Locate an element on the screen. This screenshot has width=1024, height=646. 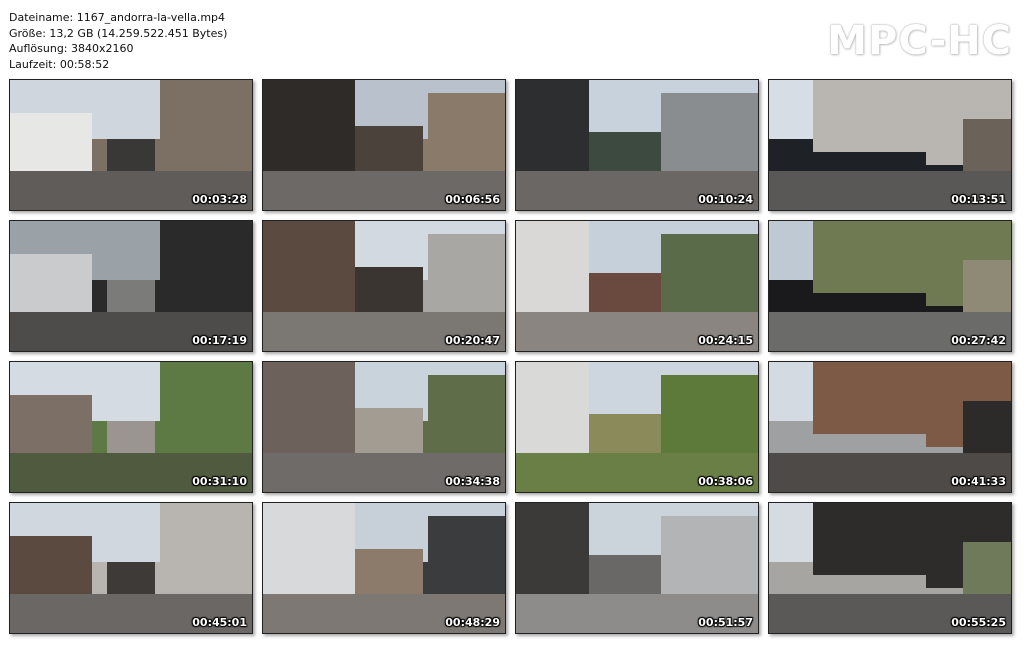
thumbnail: 00:03:28 is located at coordinates (131, 145).